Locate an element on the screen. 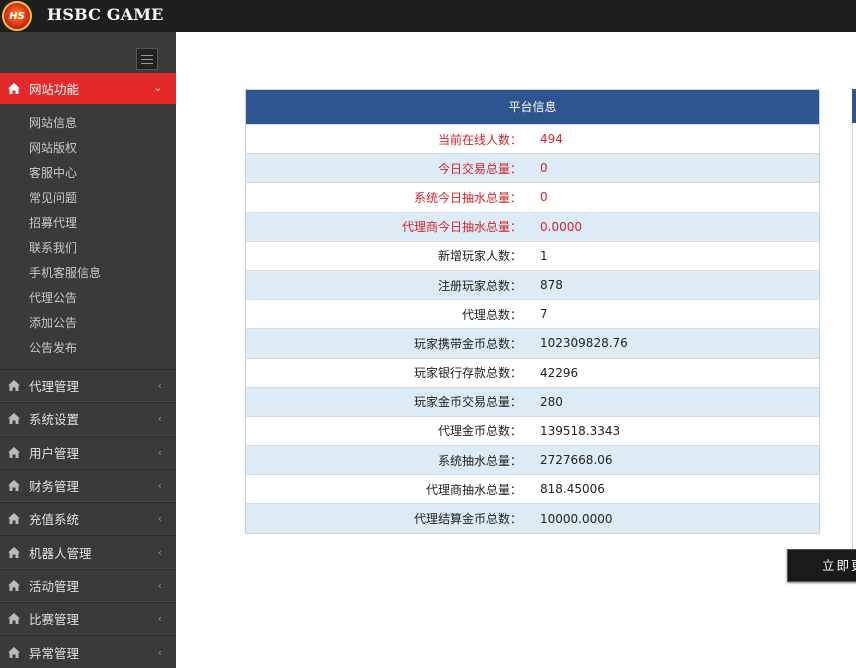 The image size is (856, 668). sidebar-item-label: 用户管理 is located at coordinates (54, 453).